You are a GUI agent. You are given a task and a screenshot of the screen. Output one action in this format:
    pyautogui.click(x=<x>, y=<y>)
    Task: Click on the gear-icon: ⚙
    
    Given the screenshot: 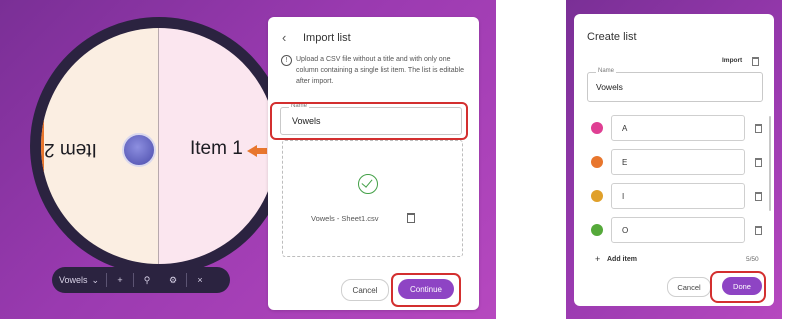 What is the action you would take?
    pyautogui.click(x=173, y=279)
    